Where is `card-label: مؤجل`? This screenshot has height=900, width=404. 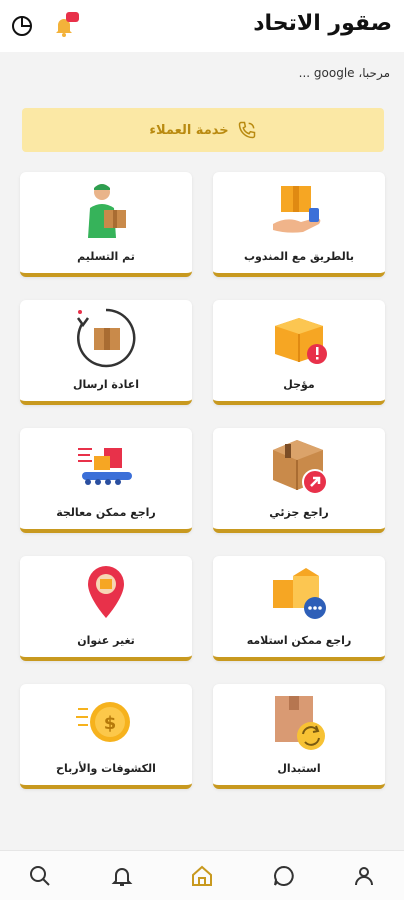 card-label: مؤجل is located at coordinates (299, 384).